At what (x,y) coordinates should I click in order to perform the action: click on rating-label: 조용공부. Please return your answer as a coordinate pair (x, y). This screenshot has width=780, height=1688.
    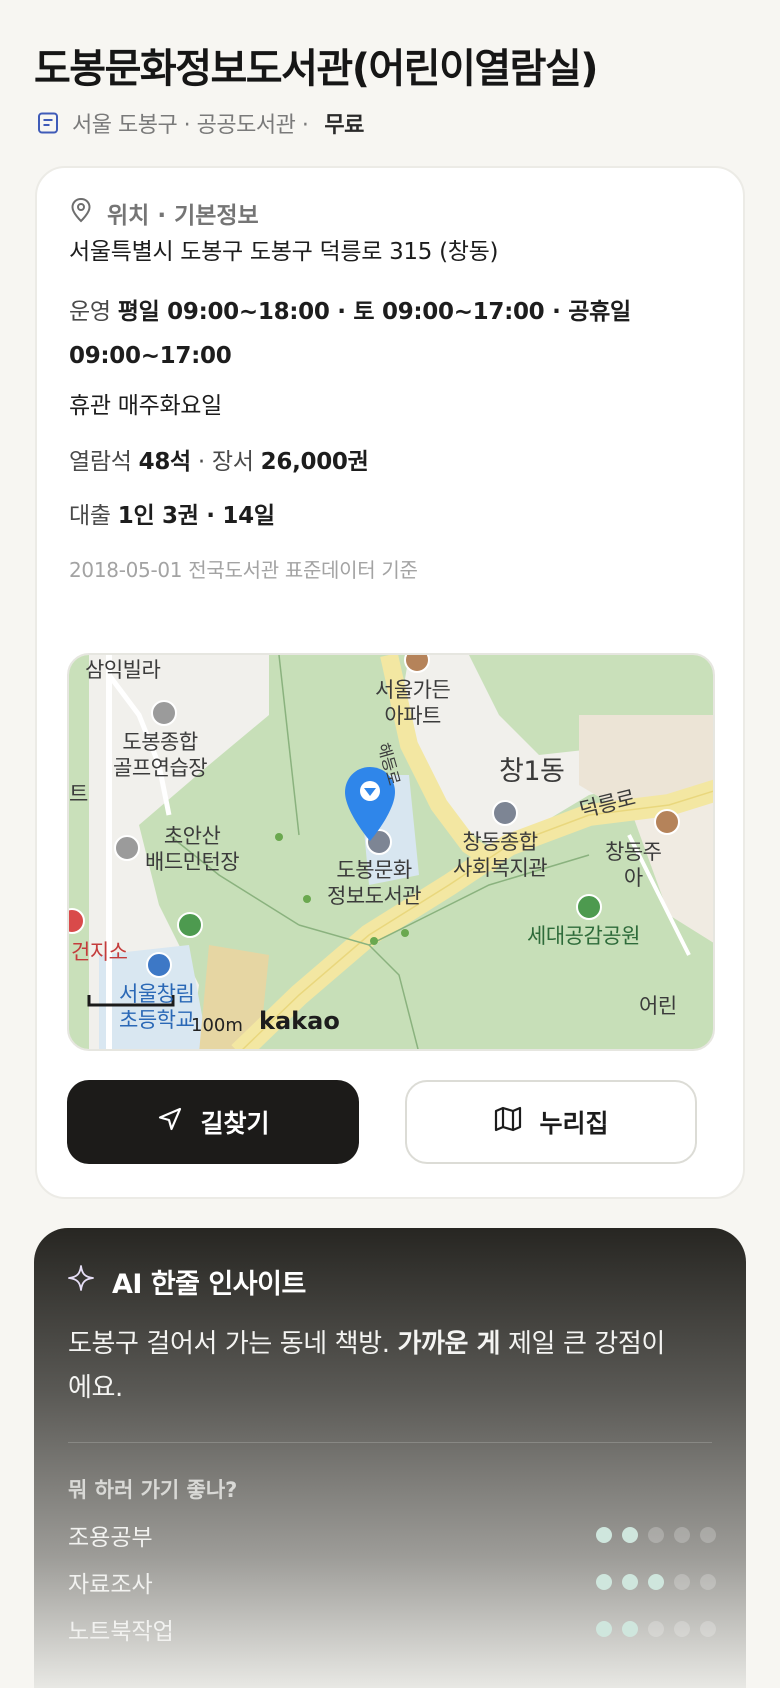
    Looking at the image, I should click on (110, 1538).